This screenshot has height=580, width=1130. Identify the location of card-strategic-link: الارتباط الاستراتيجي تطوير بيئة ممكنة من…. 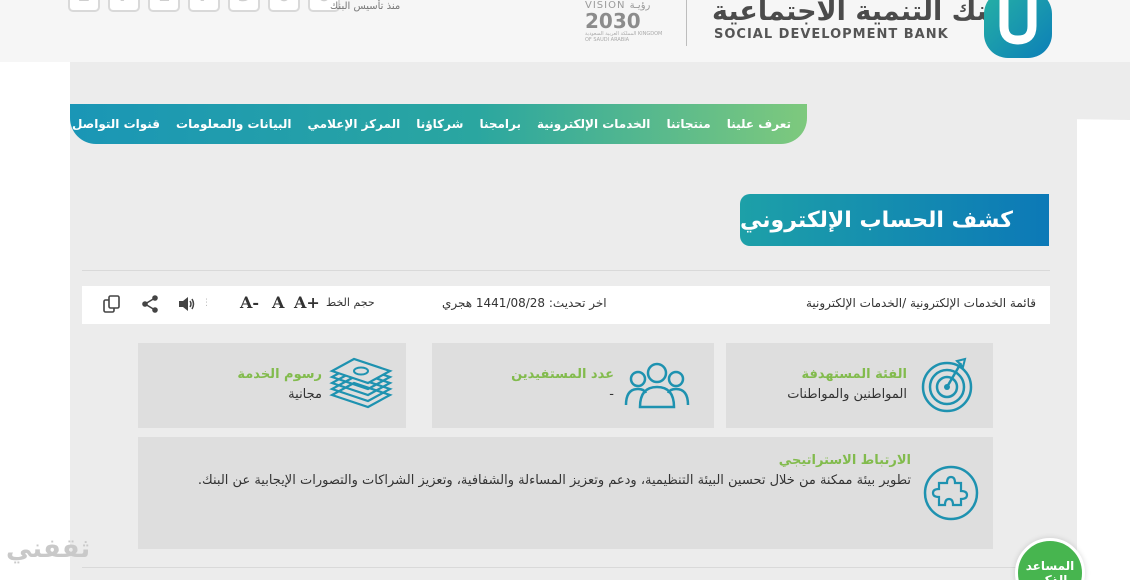
(565, 493).